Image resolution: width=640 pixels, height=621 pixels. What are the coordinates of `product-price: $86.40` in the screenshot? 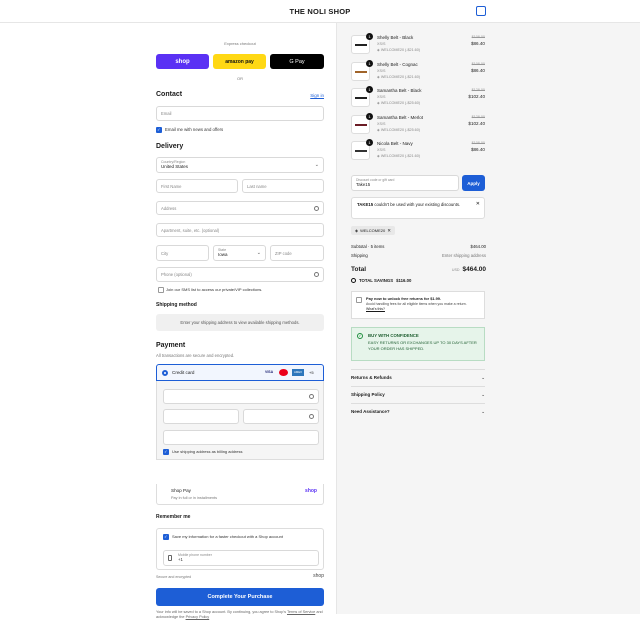 It's located at (477, 70).